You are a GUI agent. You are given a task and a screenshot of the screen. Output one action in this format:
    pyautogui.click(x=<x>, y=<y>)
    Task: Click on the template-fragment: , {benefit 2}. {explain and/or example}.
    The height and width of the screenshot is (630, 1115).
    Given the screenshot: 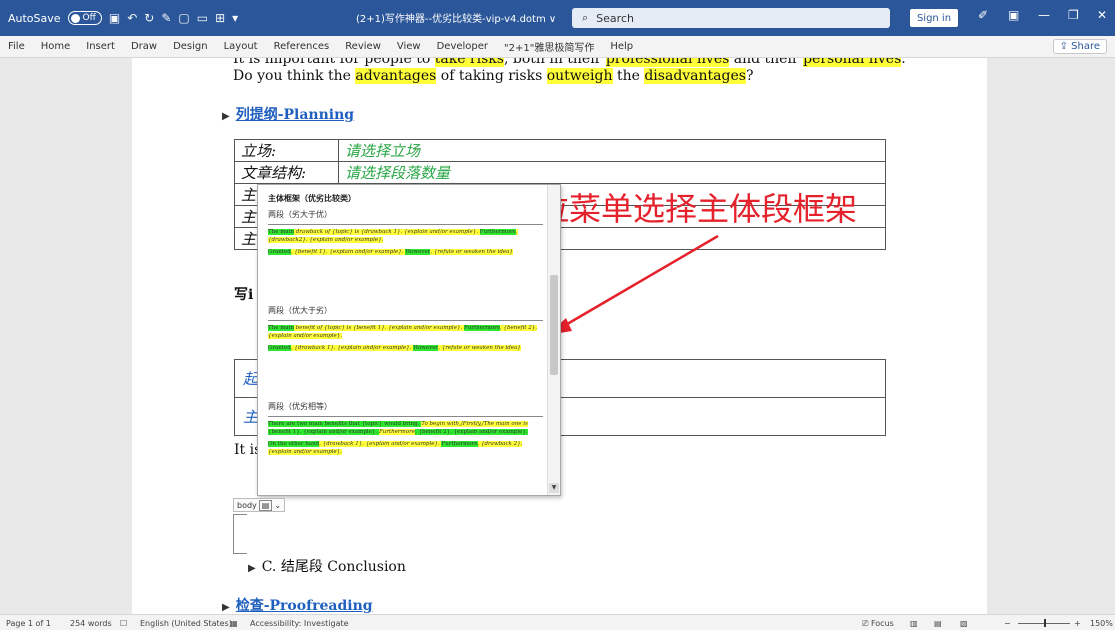 What is the action you would take?
    pyautogui.click(x=471, y=432)
    